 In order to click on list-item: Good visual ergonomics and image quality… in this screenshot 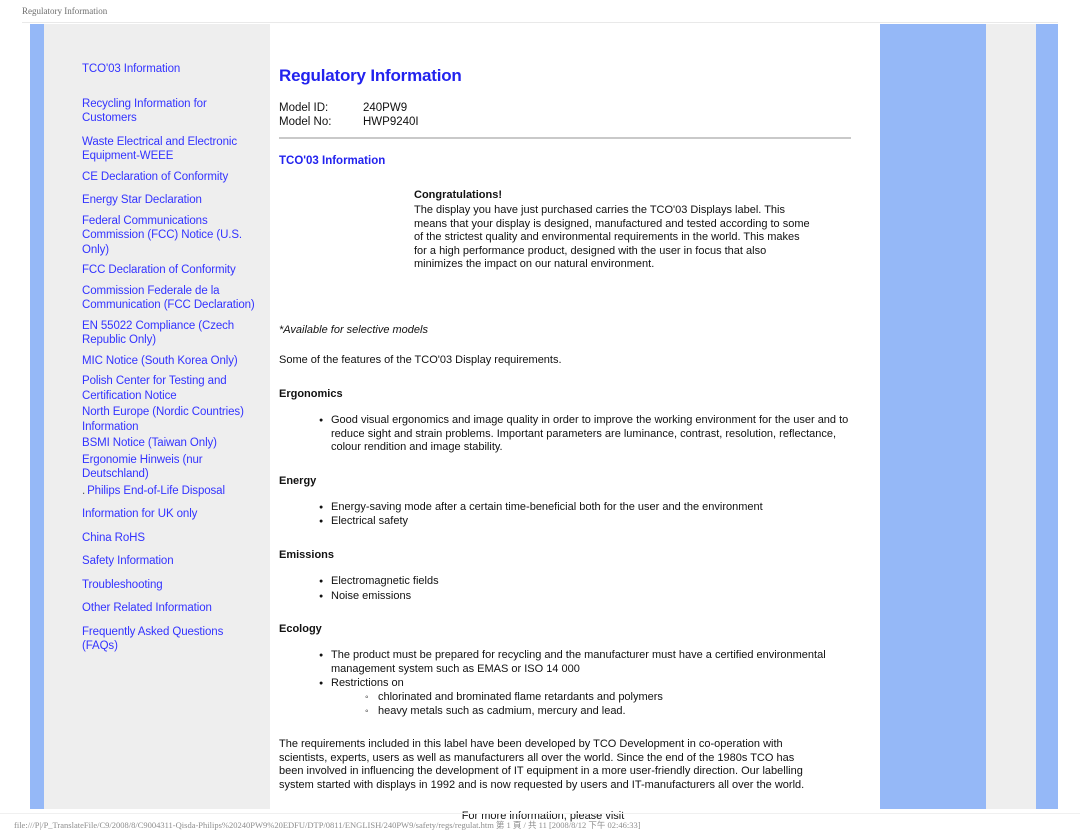, I will do `click(585, 434)`.